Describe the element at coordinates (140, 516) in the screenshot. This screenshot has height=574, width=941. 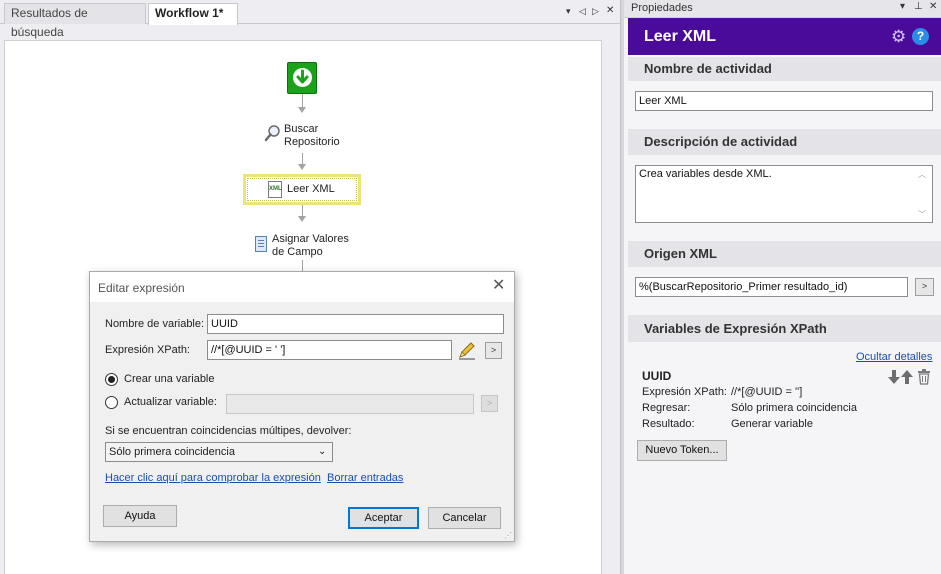
I see `help-button: Ayuda` at that location.